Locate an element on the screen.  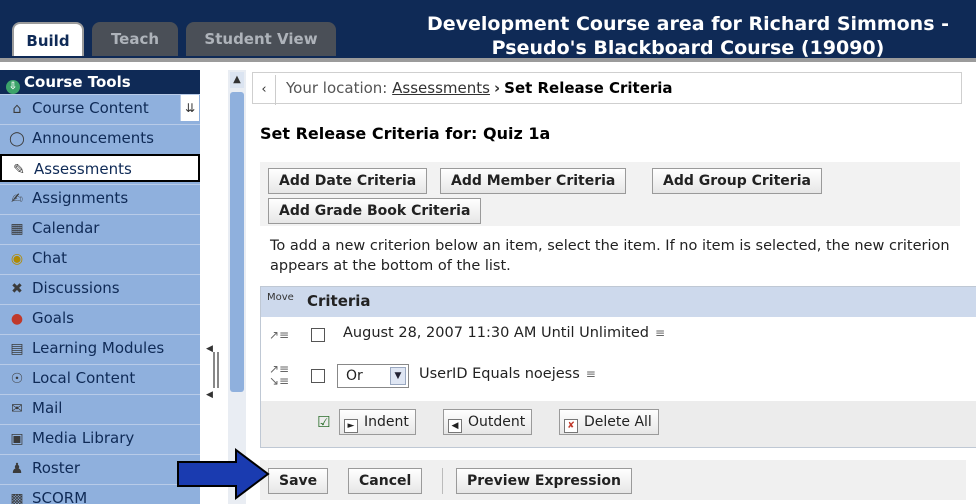
delete-all-label: Delete All is located at coordinates (618, 422).